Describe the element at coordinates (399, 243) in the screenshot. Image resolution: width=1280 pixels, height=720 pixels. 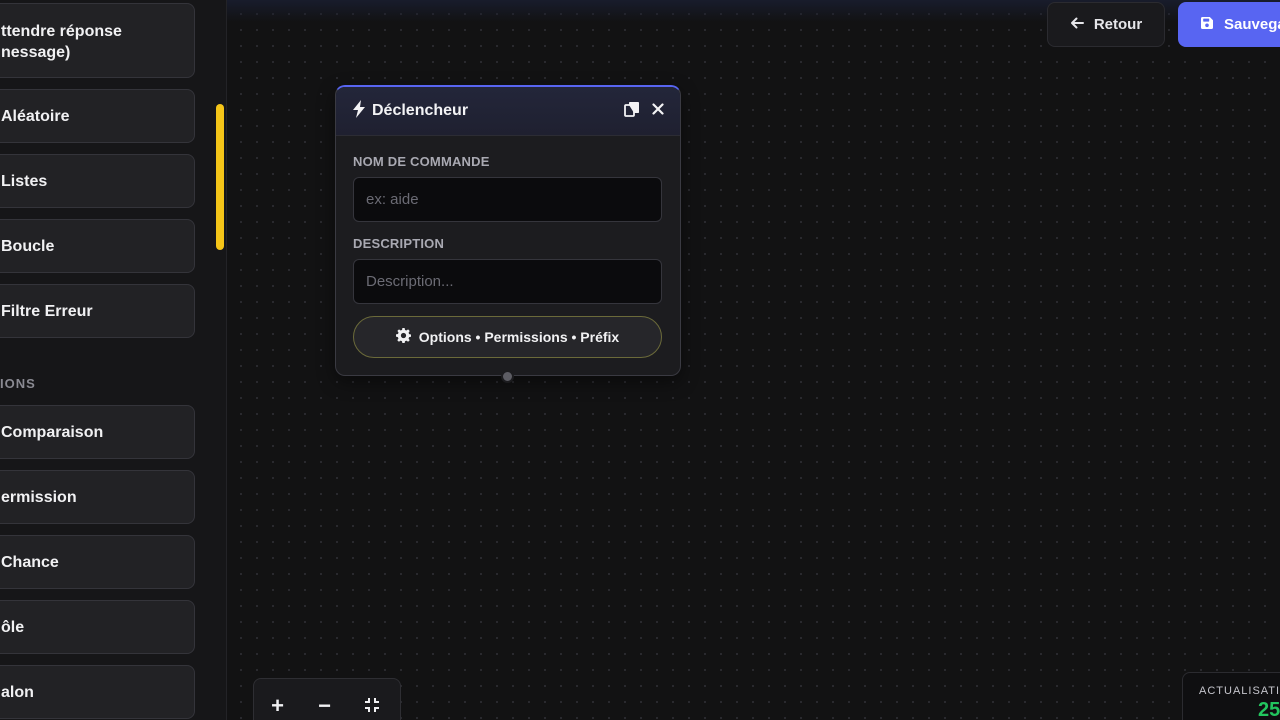
I see `description-label: DESCRIPTION` at that location.